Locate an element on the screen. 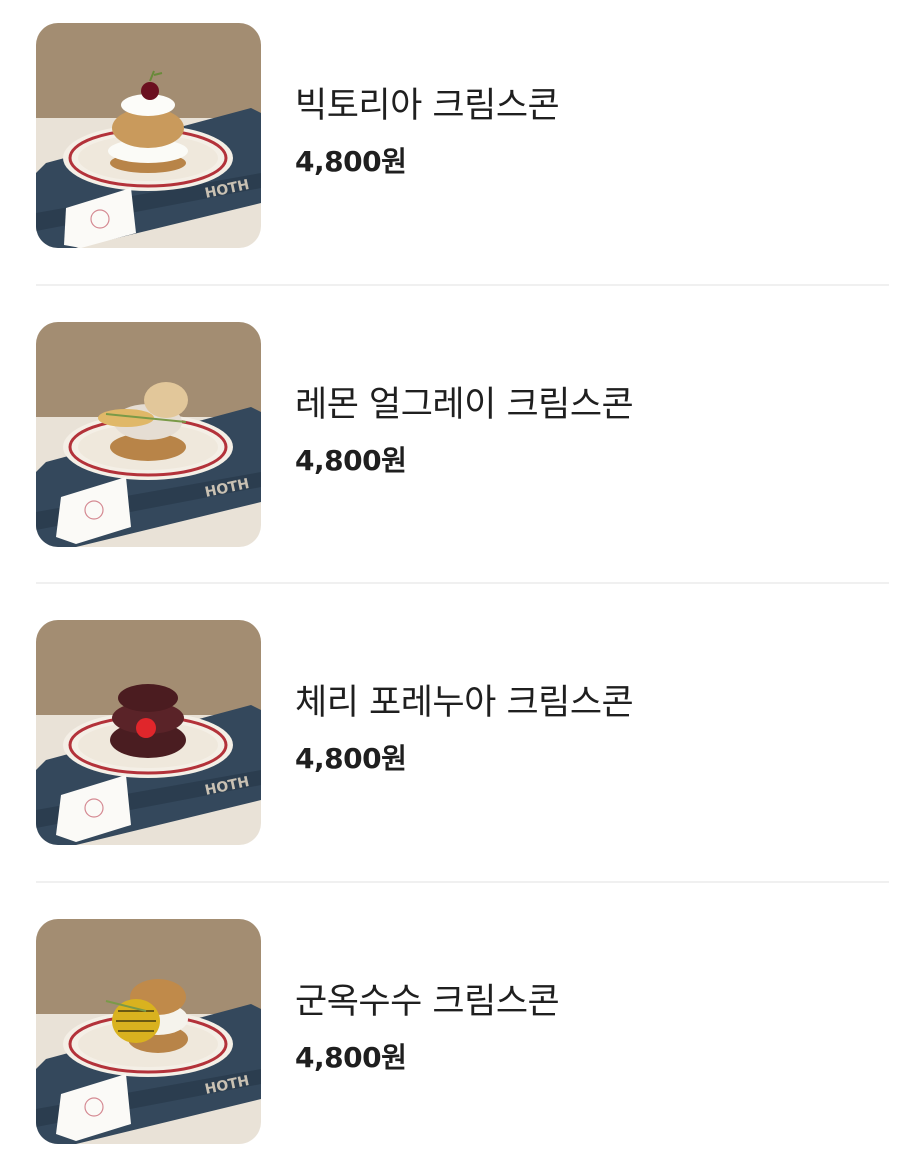 The width and height of the screenshot is (900, 1150). item-name: 체리 포레누아 크림스콘 is located at coordinates (464, 703).